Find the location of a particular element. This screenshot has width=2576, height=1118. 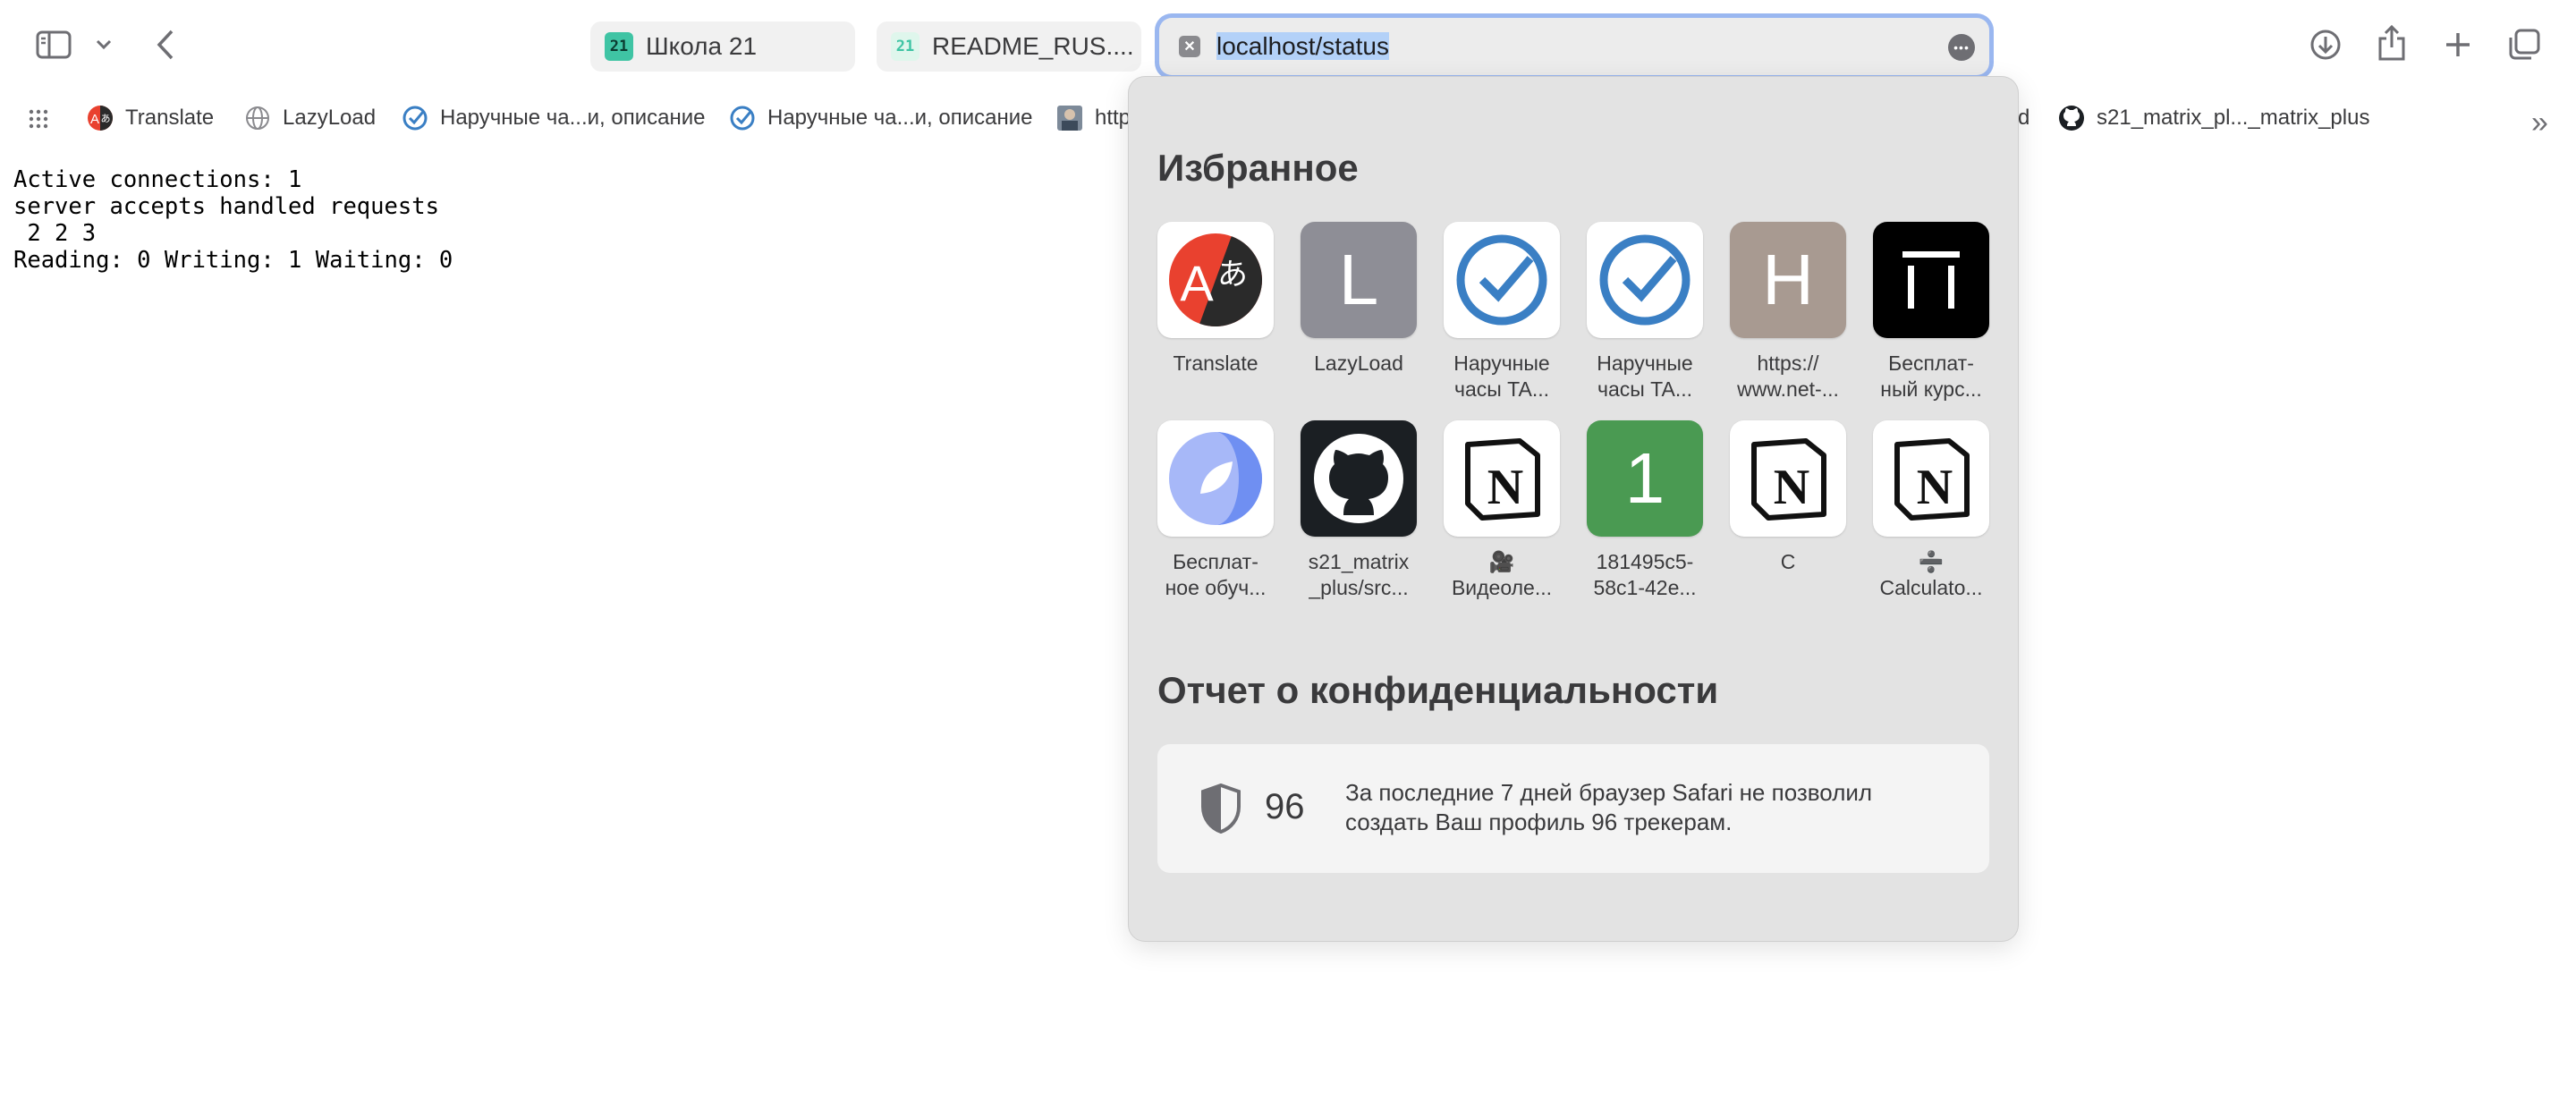

status-line: Active connections: 1 is located at coordinates (157, 179).